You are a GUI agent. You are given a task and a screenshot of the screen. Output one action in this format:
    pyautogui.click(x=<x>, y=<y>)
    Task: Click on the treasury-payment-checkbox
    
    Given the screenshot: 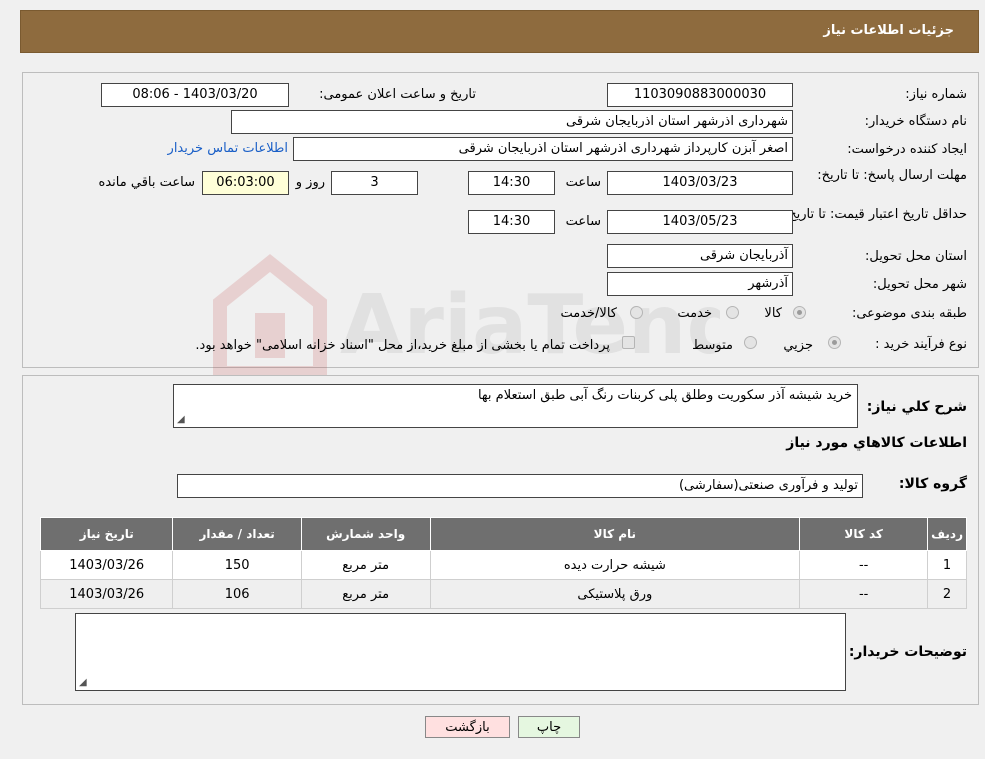 What is the action you would take?
    pyautogui.click(x=628, y=342)
    